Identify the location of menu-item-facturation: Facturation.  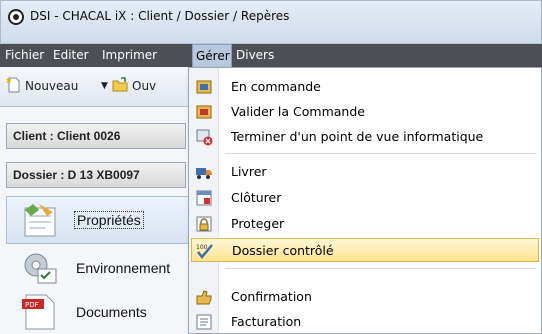
(365, 322).